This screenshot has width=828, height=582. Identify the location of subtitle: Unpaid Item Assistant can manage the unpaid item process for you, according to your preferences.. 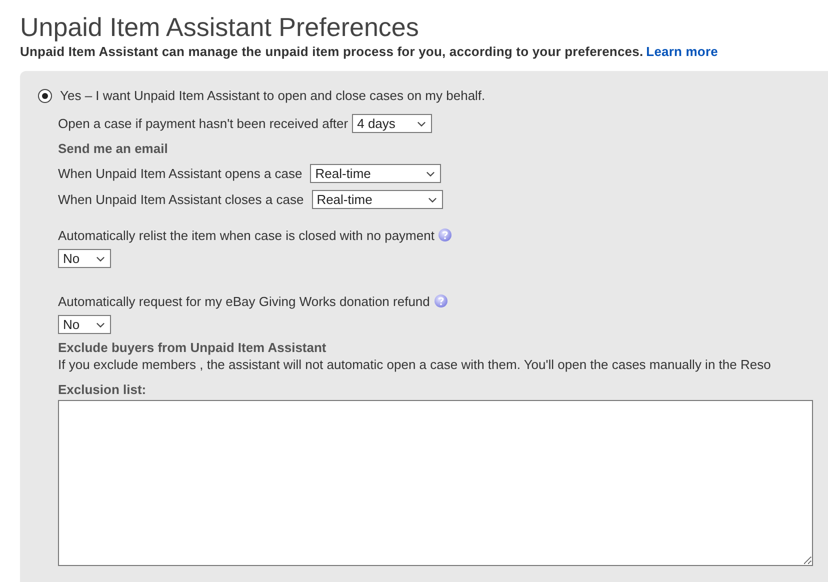
(332, 51).